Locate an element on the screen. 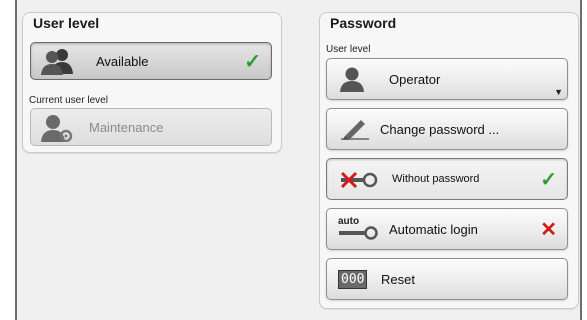 The width and height of the screenshot is (587, 320). user-icon is located at coordinates (352, 79).